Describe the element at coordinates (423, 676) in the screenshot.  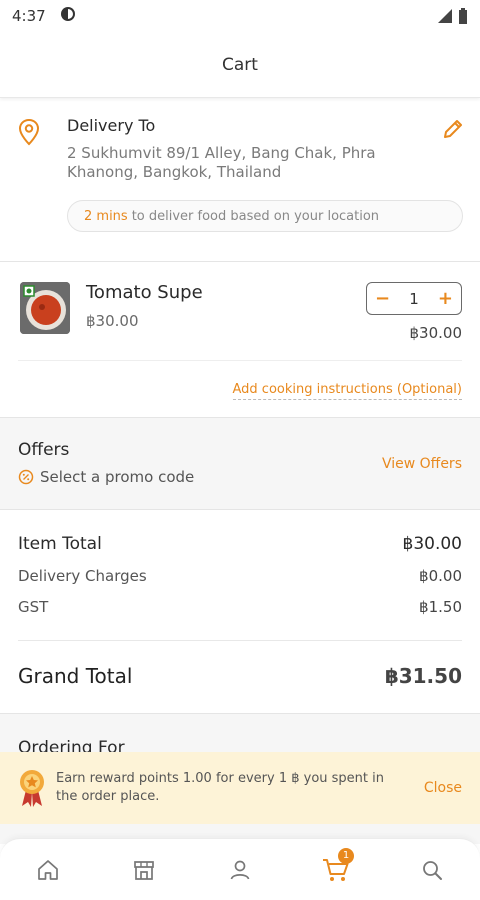
I see `grand-total-value: ฿31.50` at that location.